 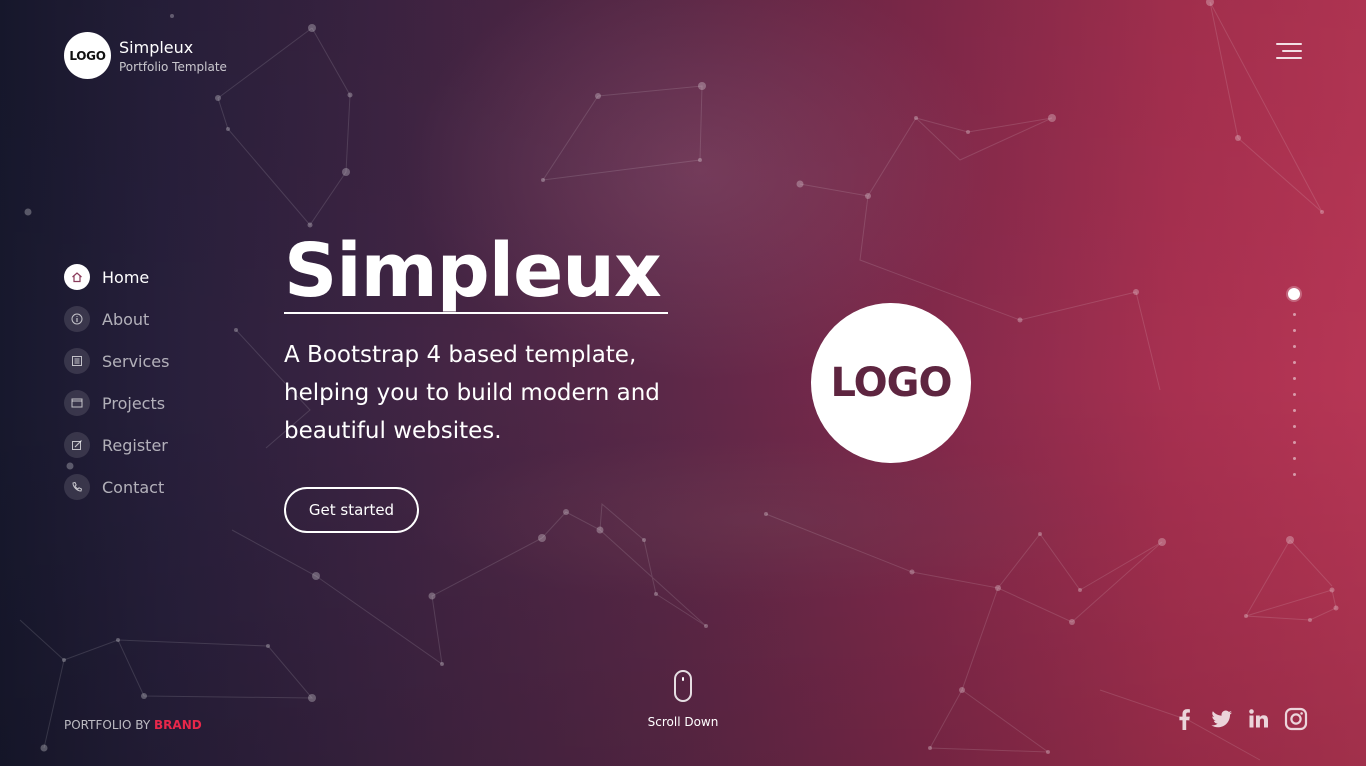 I want to click on facebook-icon, so click(x=1185, y=719).